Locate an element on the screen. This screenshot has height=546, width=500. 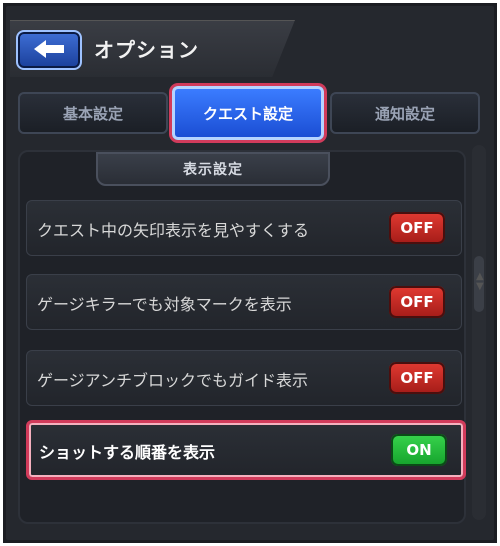
setting-row: ゲージキラーでも対象マークを表示 OFF is located at coordinates (244, 302).